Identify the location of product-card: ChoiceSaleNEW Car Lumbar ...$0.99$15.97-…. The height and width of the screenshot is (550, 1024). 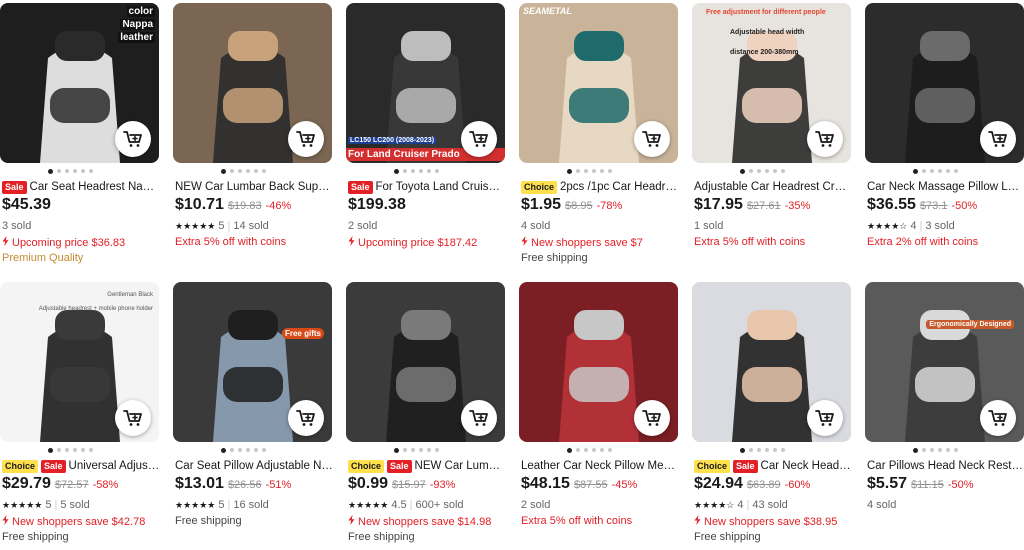
(427, 416).